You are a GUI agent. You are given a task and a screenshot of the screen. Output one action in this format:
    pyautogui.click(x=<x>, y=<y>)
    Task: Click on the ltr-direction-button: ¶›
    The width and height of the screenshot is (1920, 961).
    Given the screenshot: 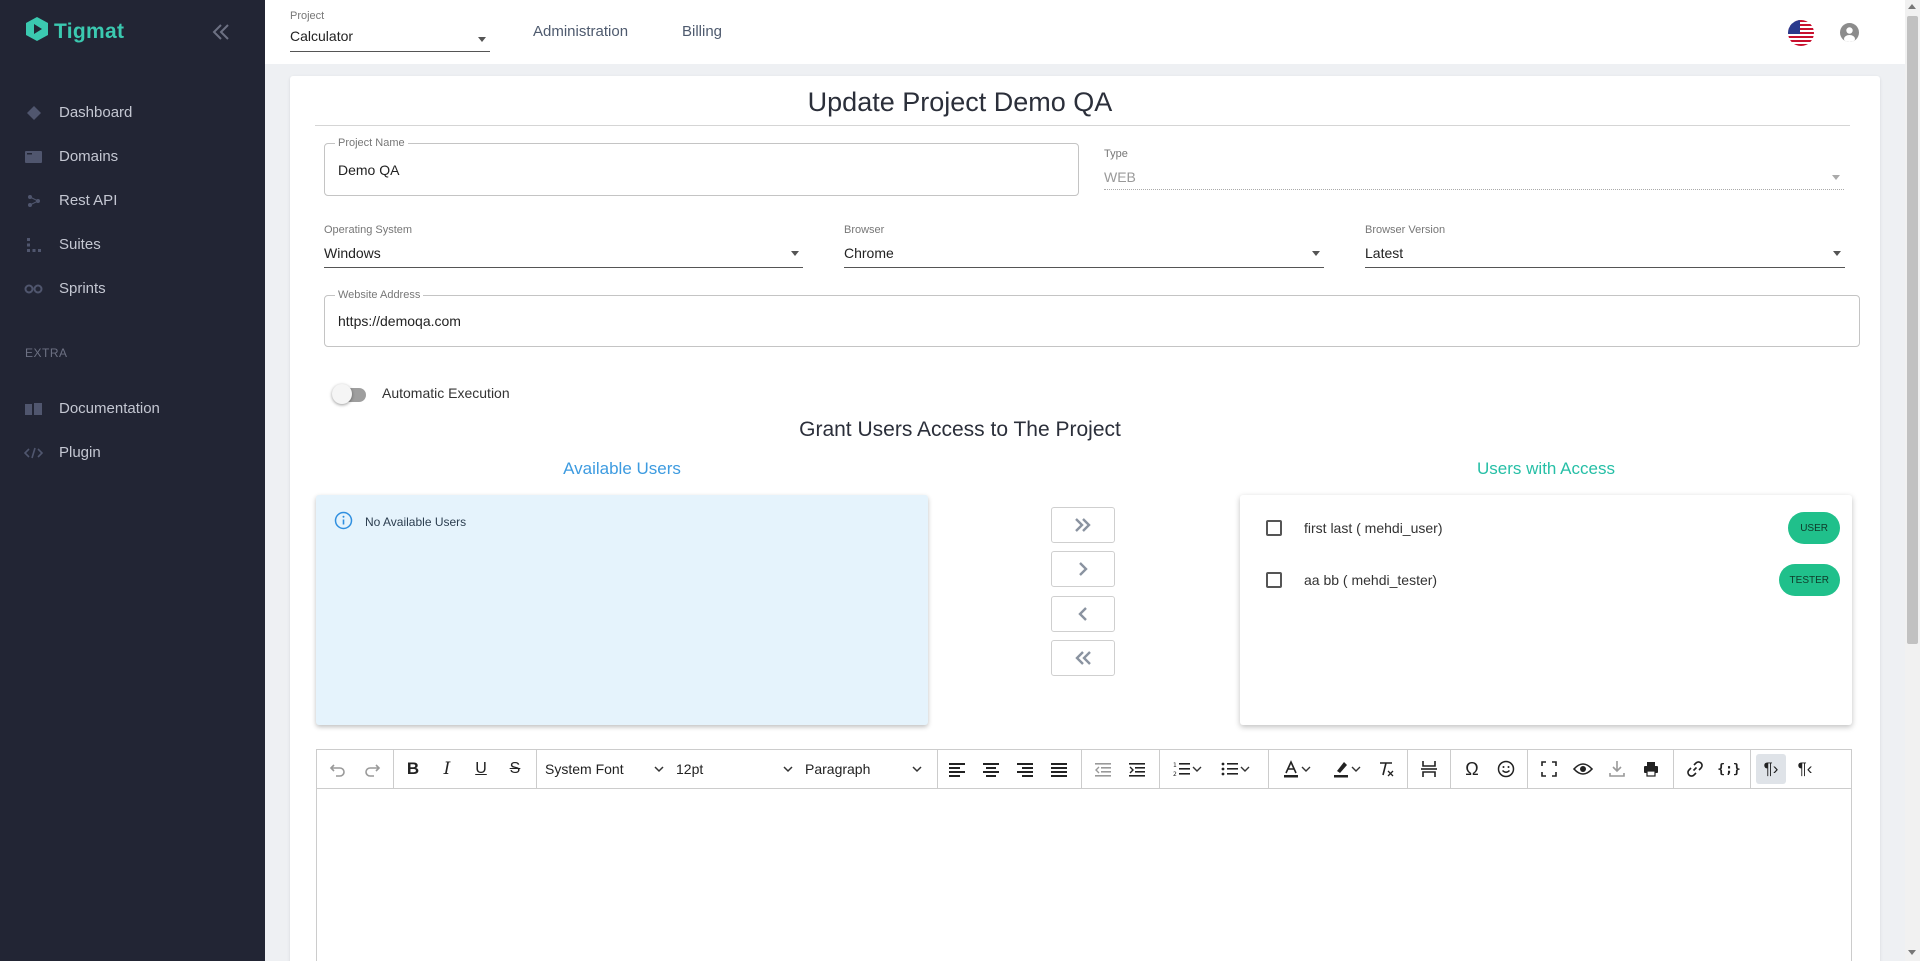 What is the action you would take?
    pyautogui.click(x=1771, y=769)
    